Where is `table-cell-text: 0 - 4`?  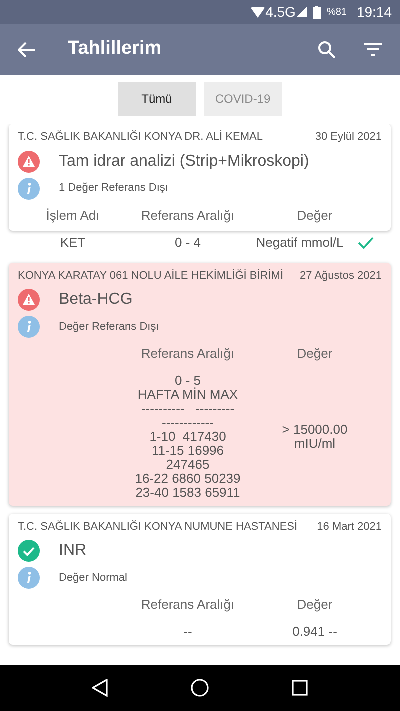
table-cell-text: 0 - 4 is located at coordinates (188, 243).